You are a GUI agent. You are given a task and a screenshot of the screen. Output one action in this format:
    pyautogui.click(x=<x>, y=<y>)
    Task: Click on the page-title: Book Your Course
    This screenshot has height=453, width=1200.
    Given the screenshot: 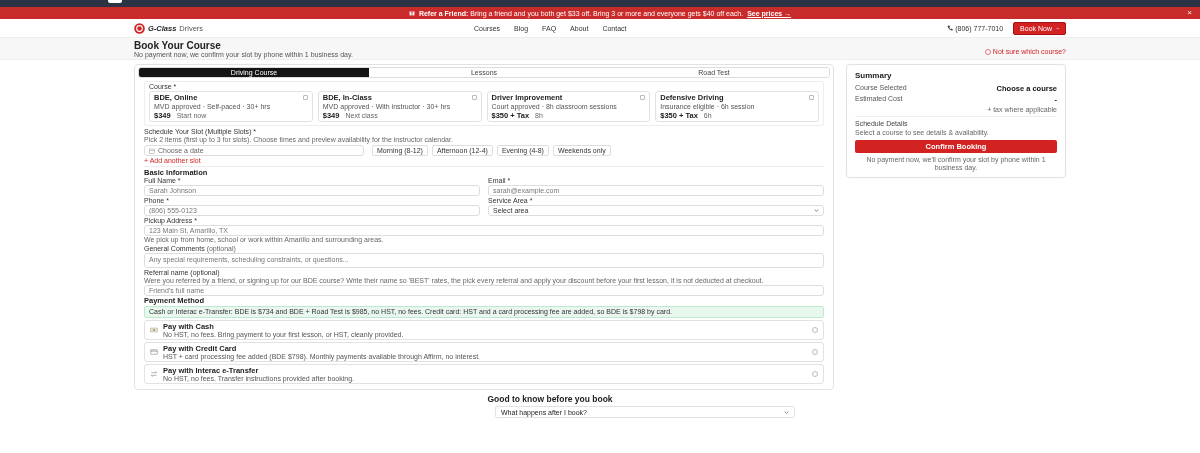 What is the action you would take?
    pyautogui.click(x=178, y=45)
    